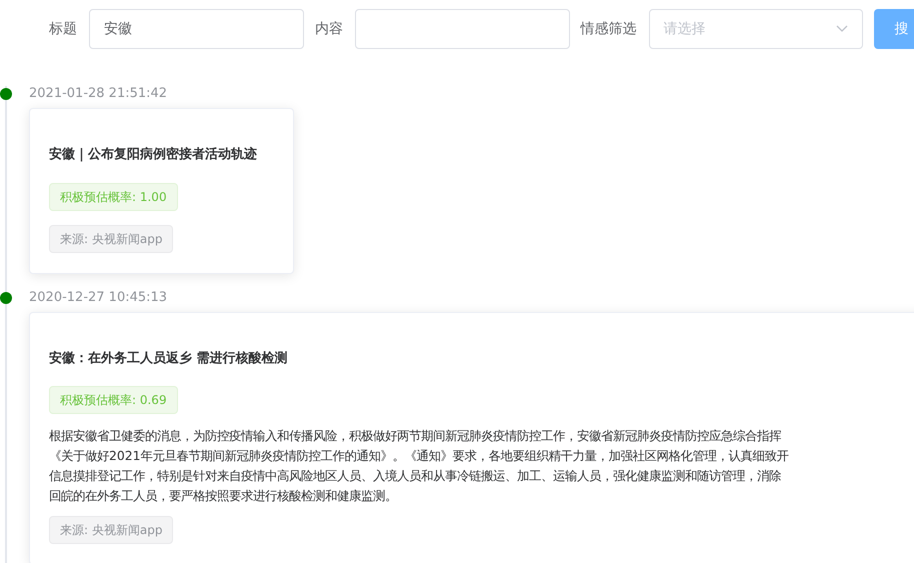 The image size is (914, 563). I want to click on field-label: 标题, so click(63, 29).